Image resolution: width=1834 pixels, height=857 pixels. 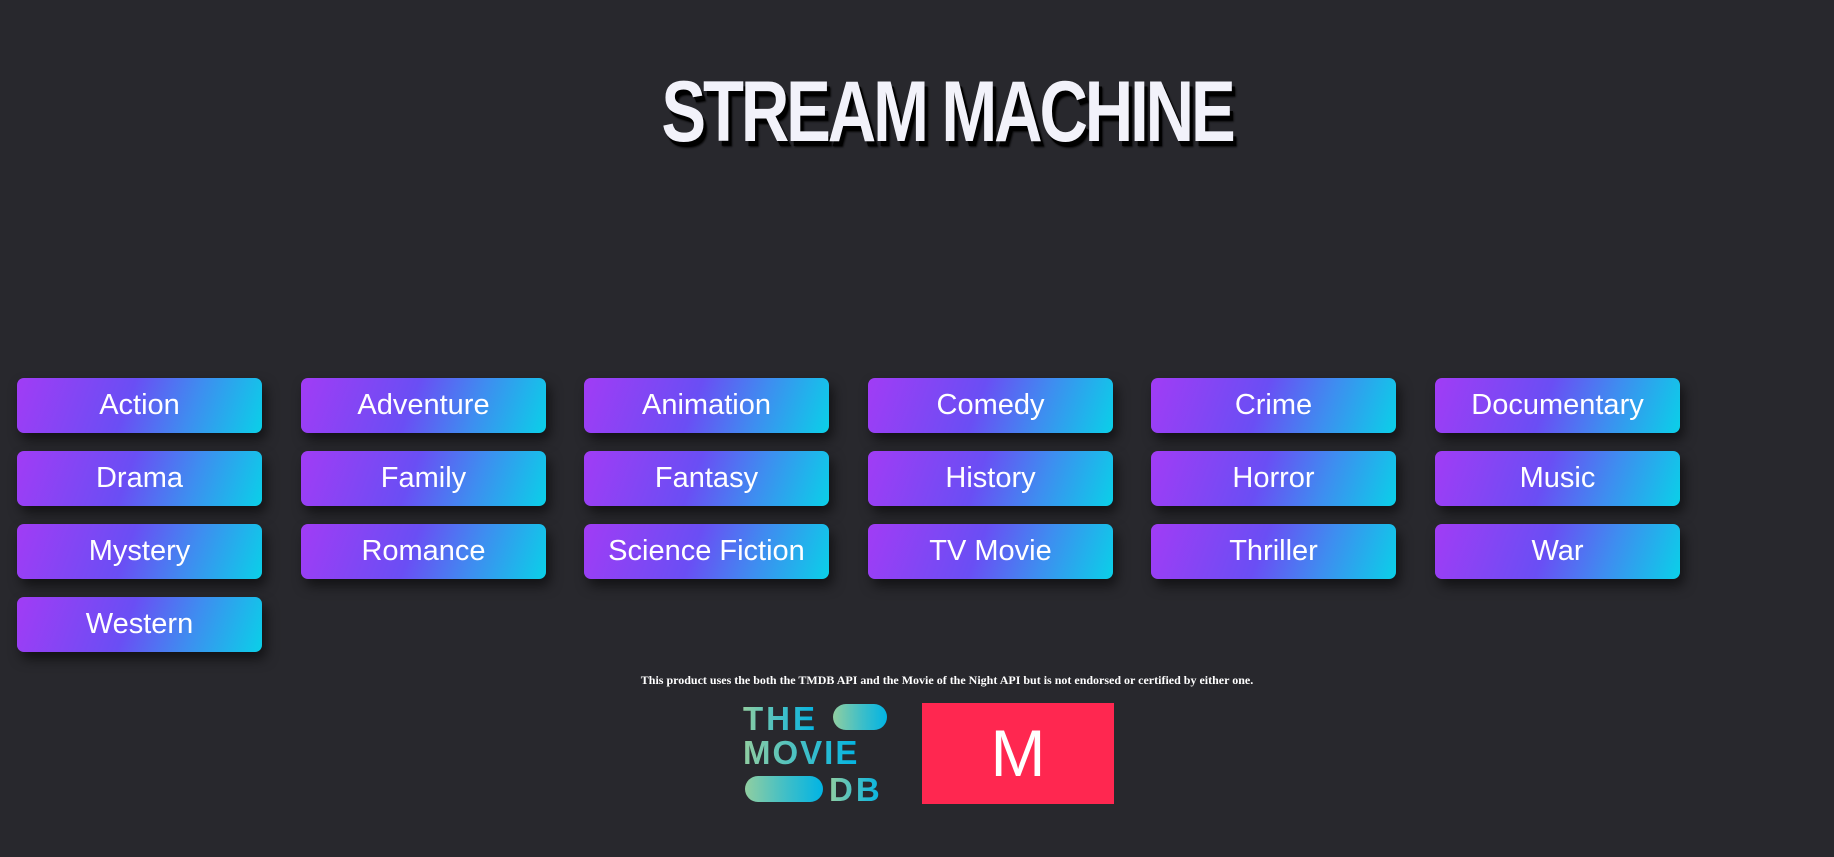 I want to click on motn-logo-letter: M, so click(x=1018, y=753).